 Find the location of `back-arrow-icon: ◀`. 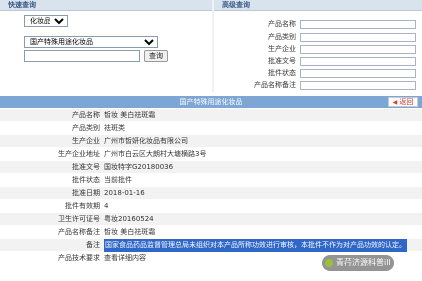

back-arrow-icon: ◀ is located at coordinates (395, 102).